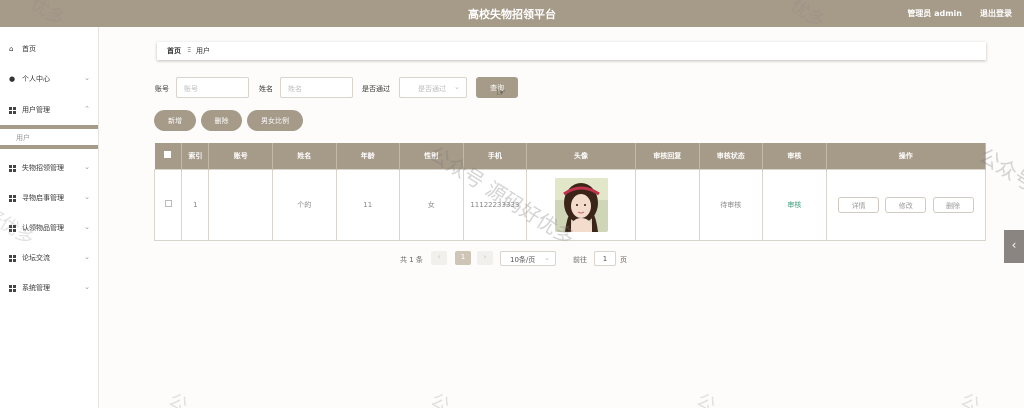 The image size is (1024, 408). Describe the element at coordinates (43, 168) in the screenshot. I see `sidebar-item-label: 失物招领管理` at that location.